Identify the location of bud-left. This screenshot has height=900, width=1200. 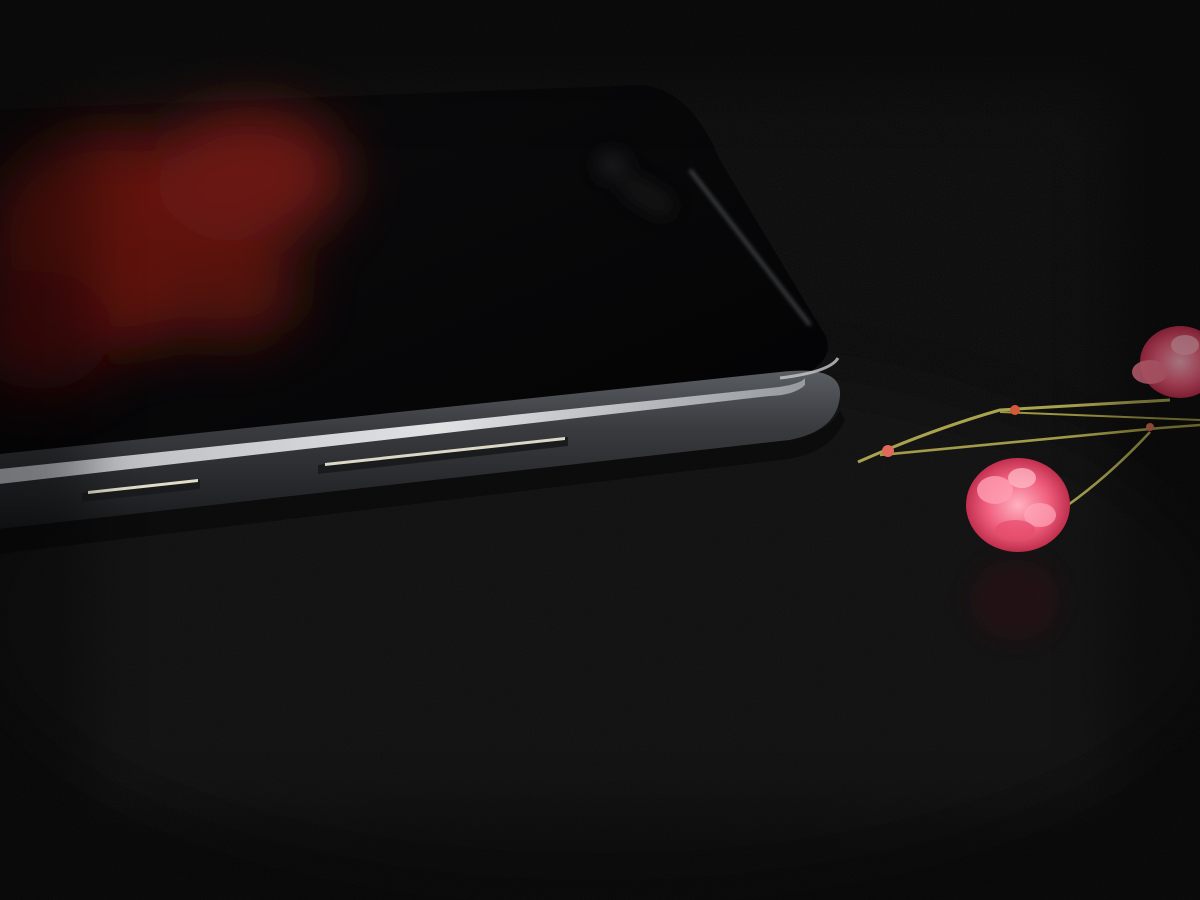
(888, 451).